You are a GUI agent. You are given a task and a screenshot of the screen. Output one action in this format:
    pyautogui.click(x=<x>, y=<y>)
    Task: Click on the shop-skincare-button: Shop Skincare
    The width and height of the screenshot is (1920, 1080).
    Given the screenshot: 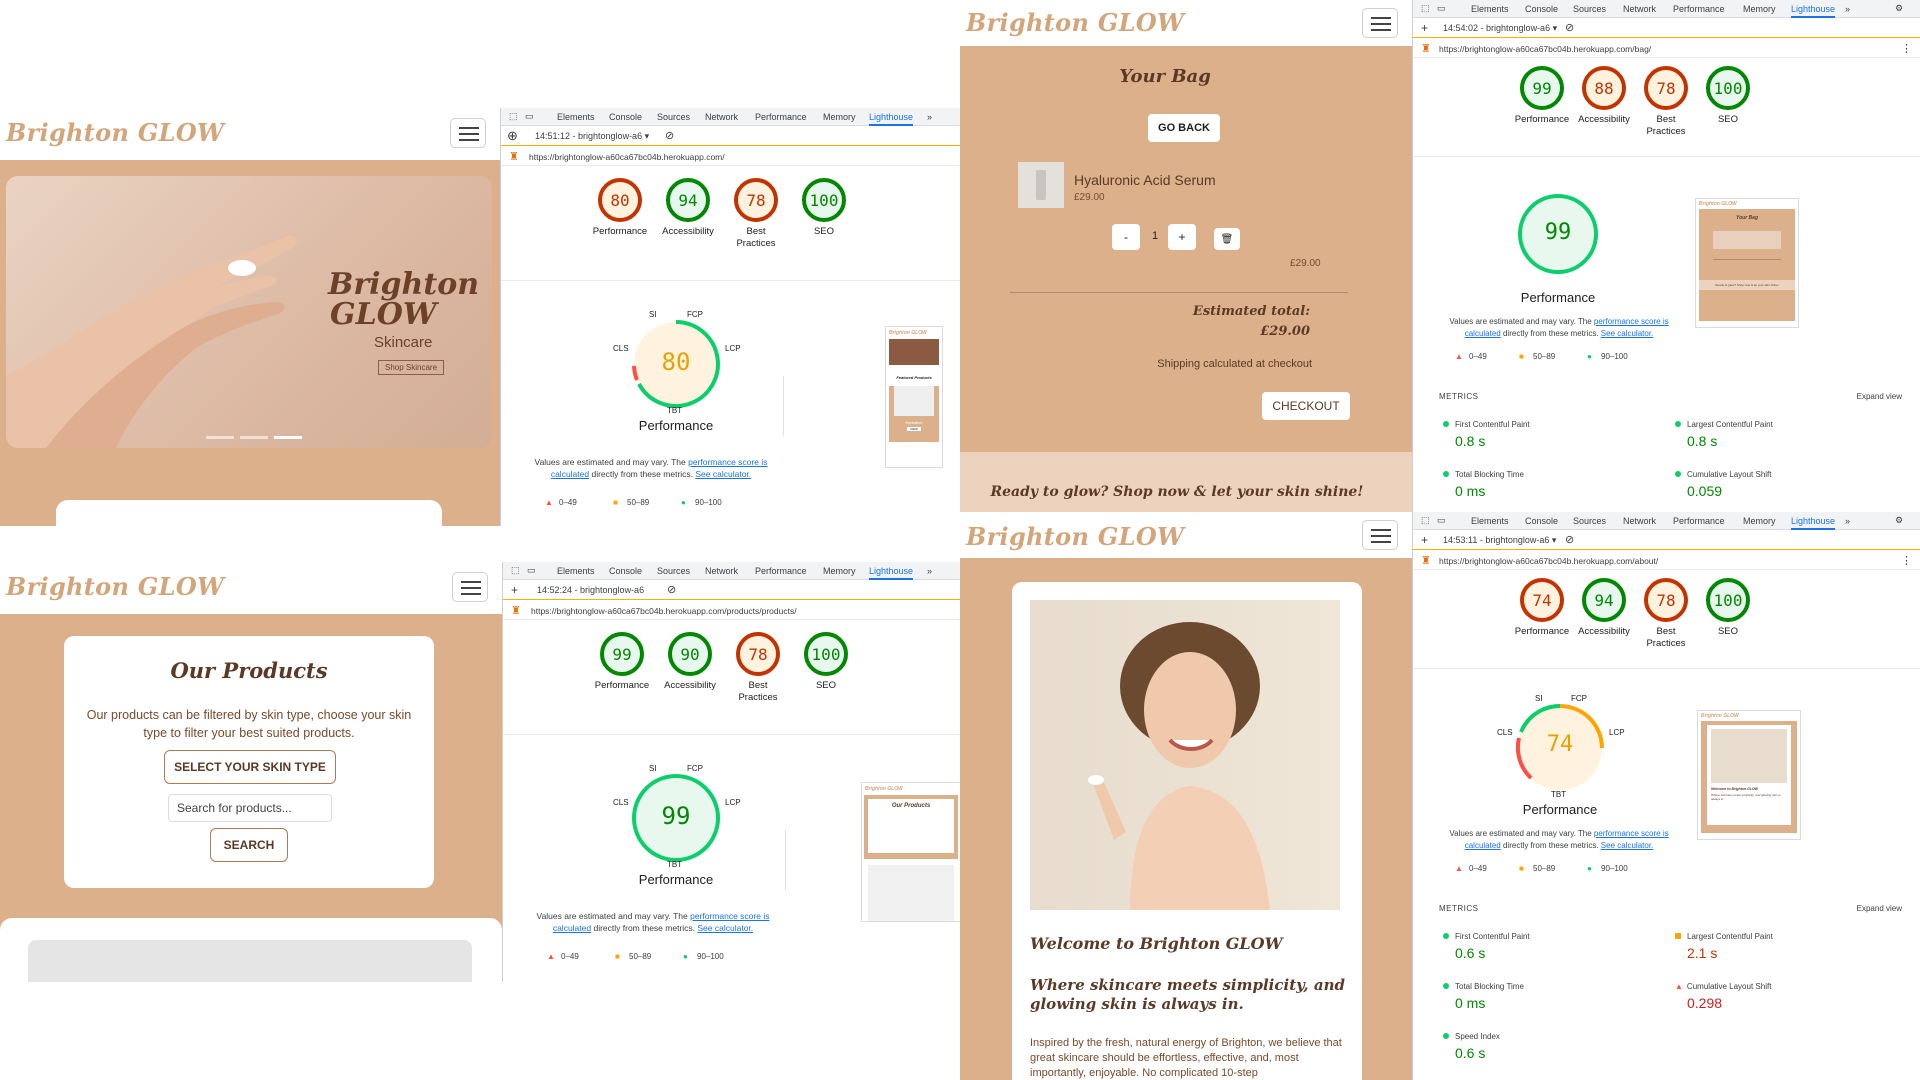 What is the action you would take?
    pyautogui.click(x=411, y=367)
    